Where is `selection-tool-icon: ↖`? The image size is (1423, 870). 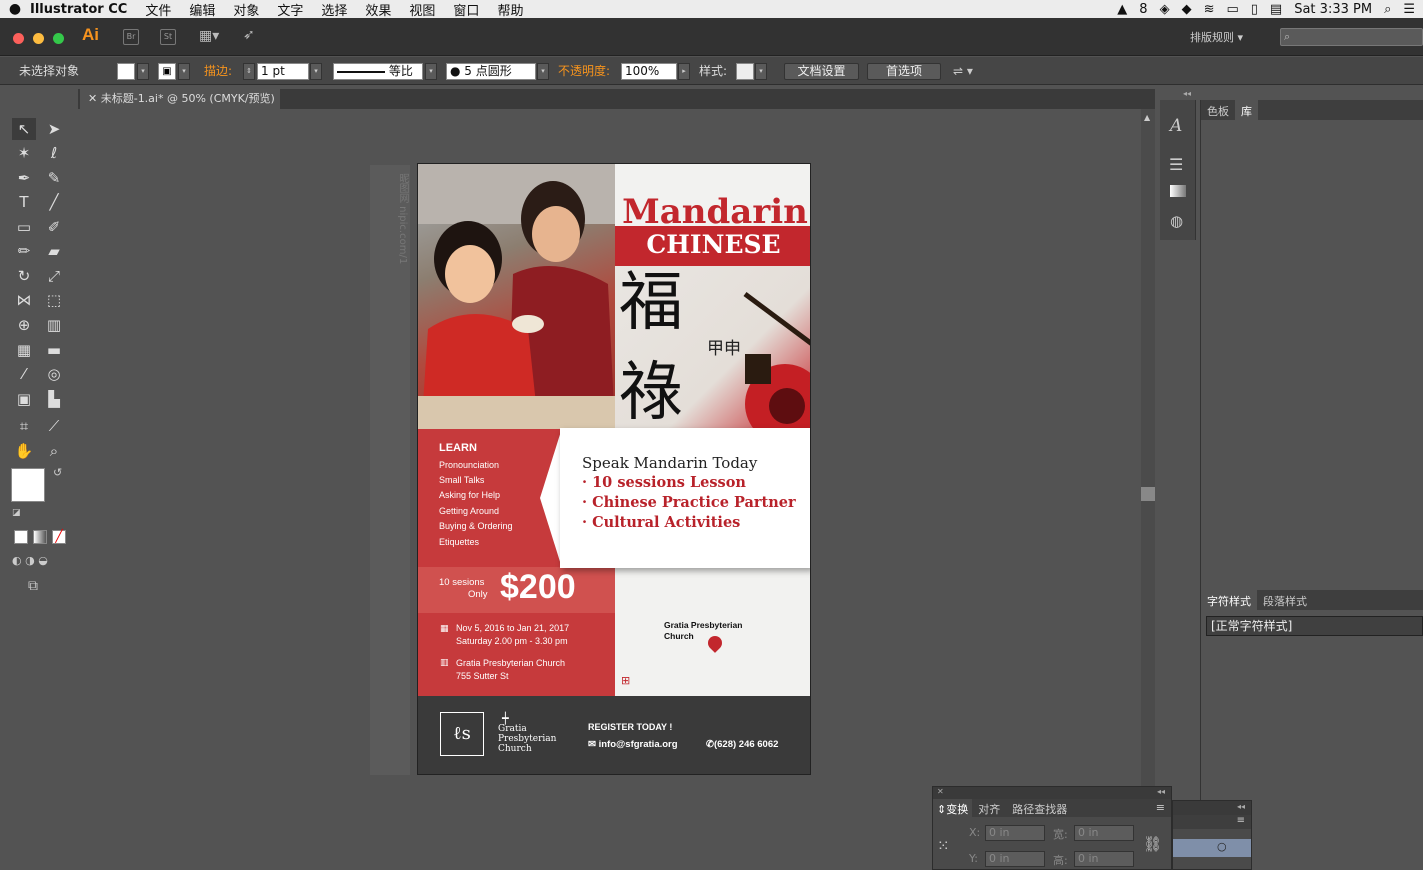
selection-tool-icon: ↖ is located at coordinates (24, 129).